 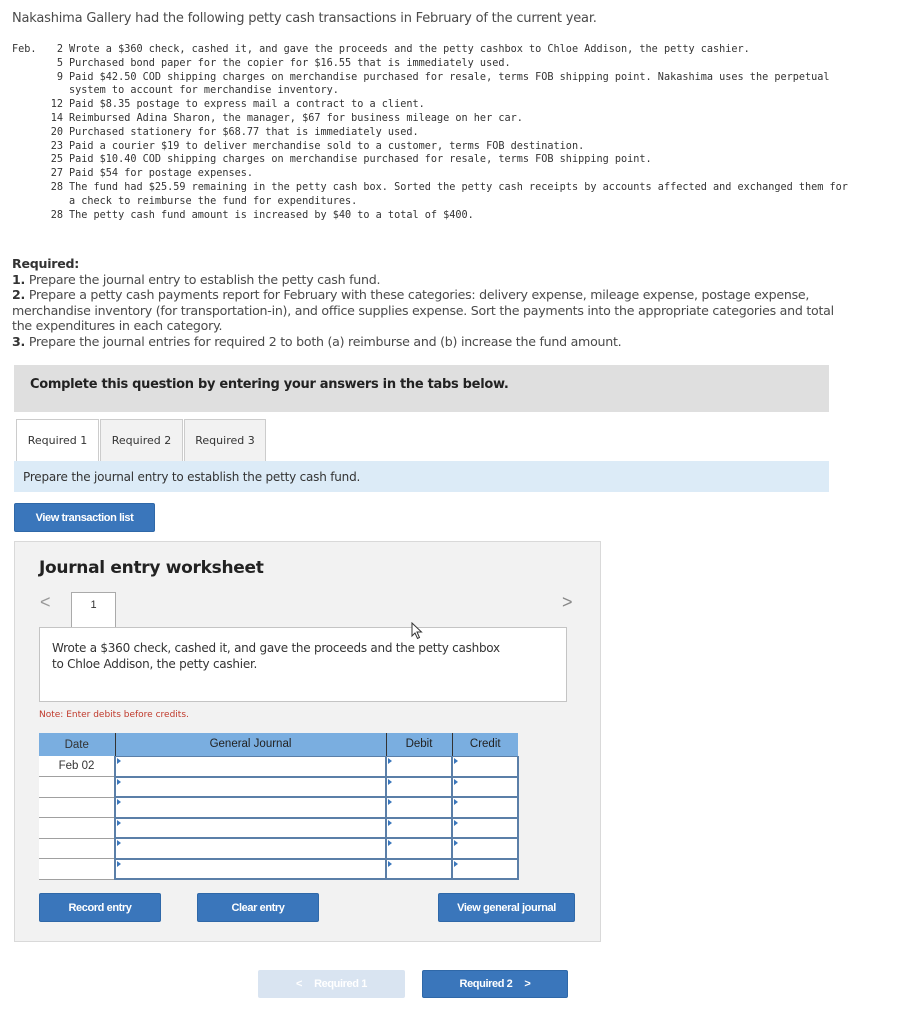 I want to click on entry-page-tab: 1, so click(x=93, y=610).